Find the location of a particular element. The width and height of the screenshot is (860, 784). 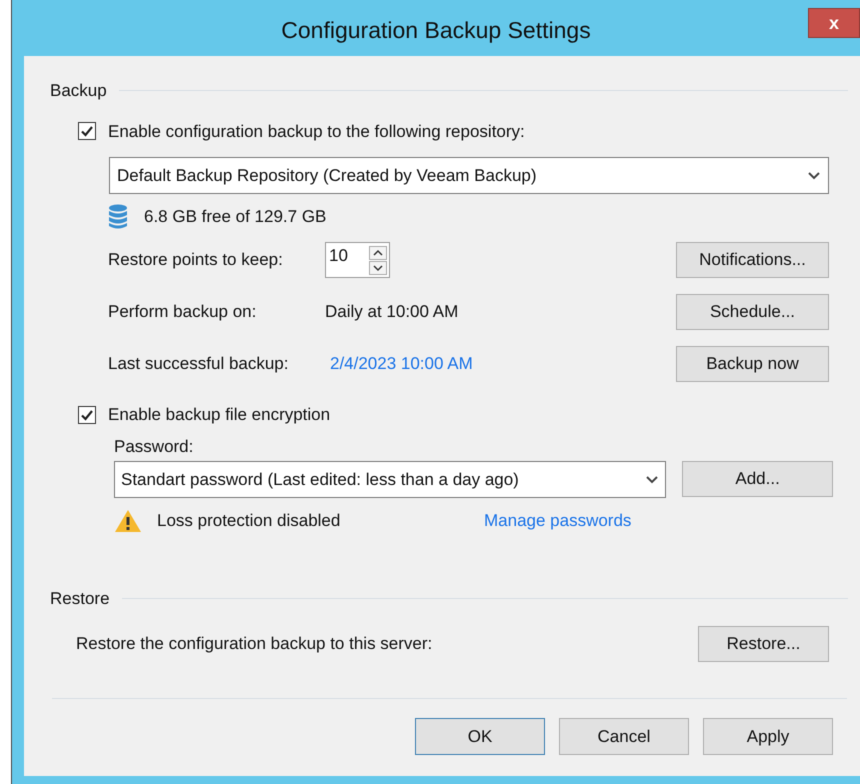

warning-text: Loss protection disabled is located at coordinates (249, 521).